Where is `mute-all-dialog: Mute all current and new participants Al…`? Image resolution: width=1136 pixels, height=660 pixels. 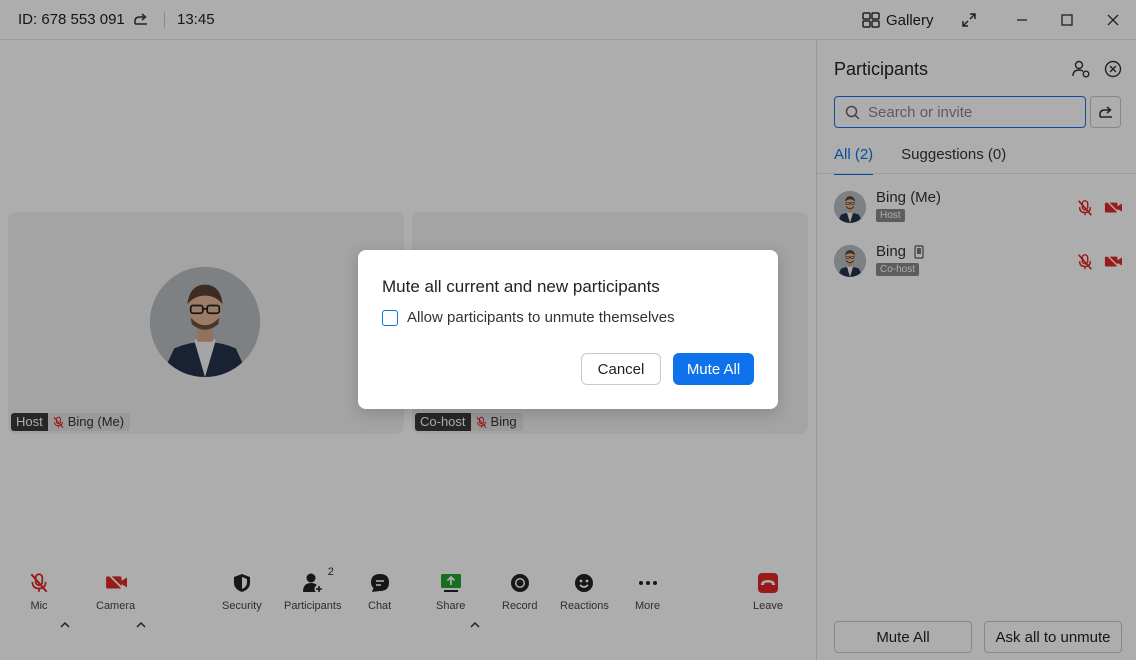 mute-all-dialog: Mute all current and new participants Al… is located at coordinates (568, 329).